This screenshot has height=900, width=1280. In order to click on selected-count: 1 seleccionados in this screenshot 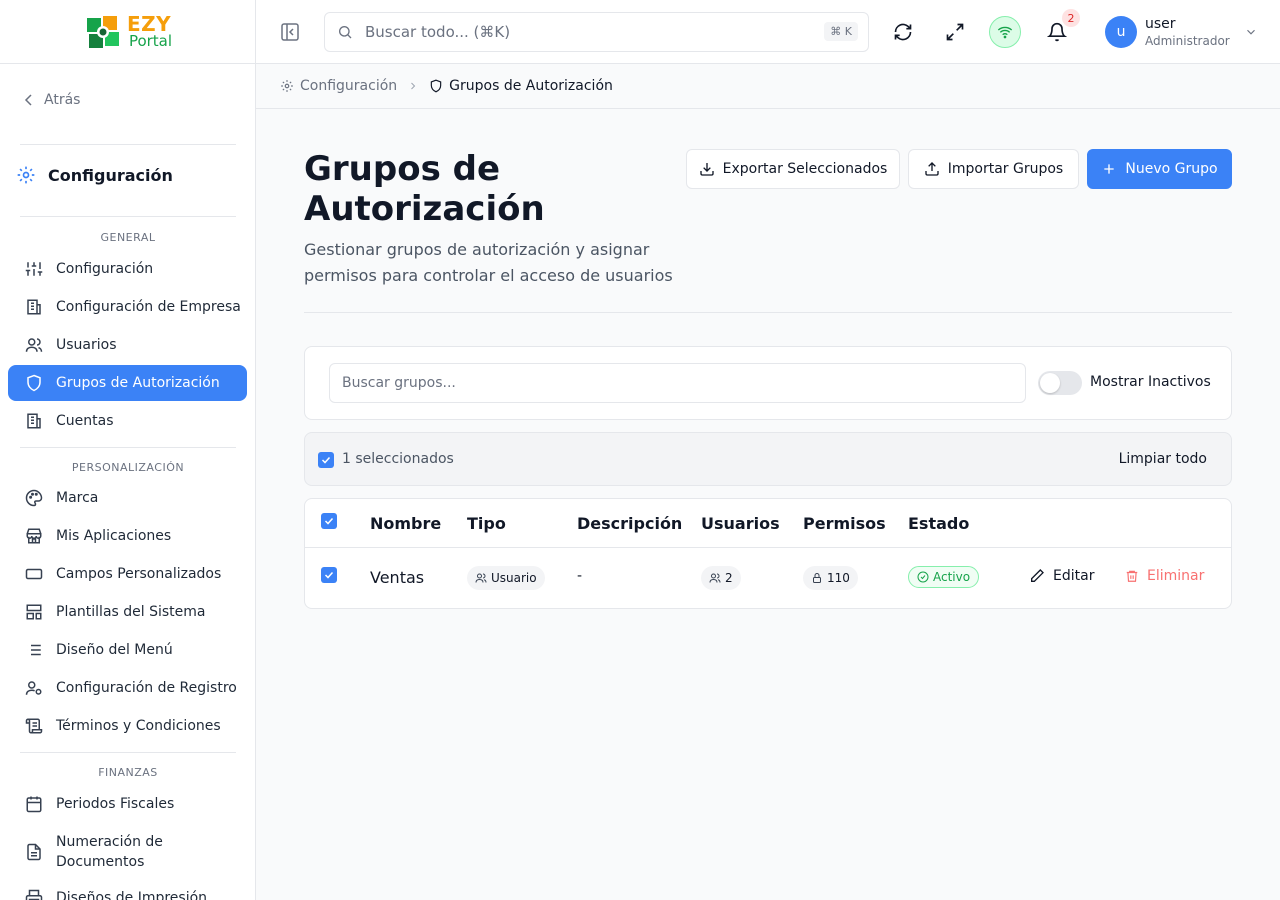, I will do `click(398, 459)`.